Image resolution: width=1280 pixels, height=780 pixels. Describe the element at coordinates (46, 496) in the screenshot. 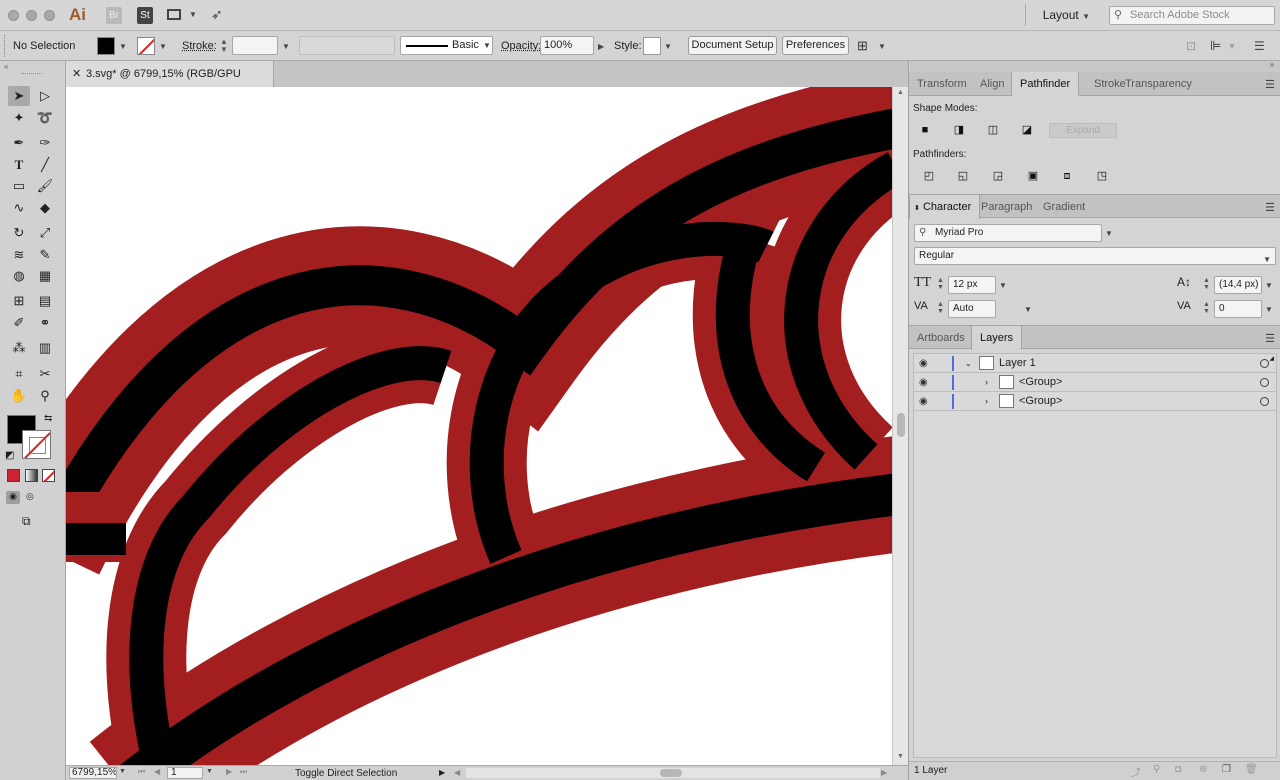

I see `draw-inside-icon: ◌` at that location.